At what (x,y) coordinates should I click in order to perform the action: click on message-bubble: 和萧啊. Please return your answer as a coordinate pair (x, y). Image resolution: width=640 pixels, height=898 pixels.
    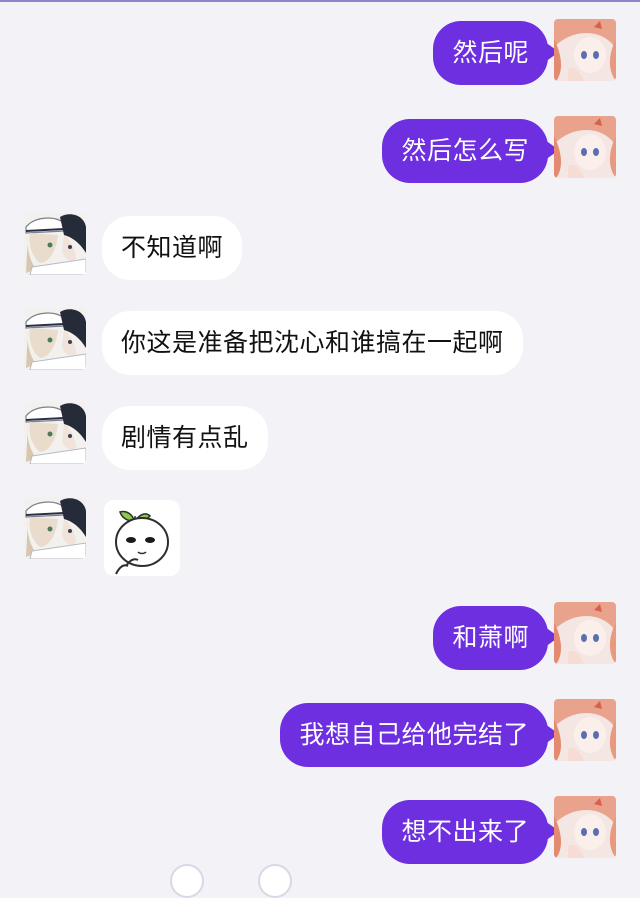
    Looking at the image, I should click on (496, 638).